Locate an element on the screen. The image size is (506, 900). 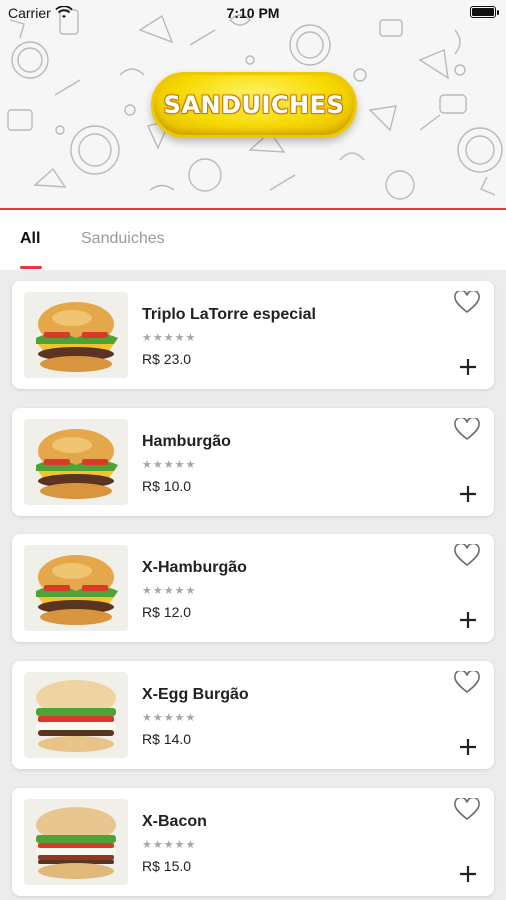
product-price: R$ 12.0 is located at coordinates (167, 612).